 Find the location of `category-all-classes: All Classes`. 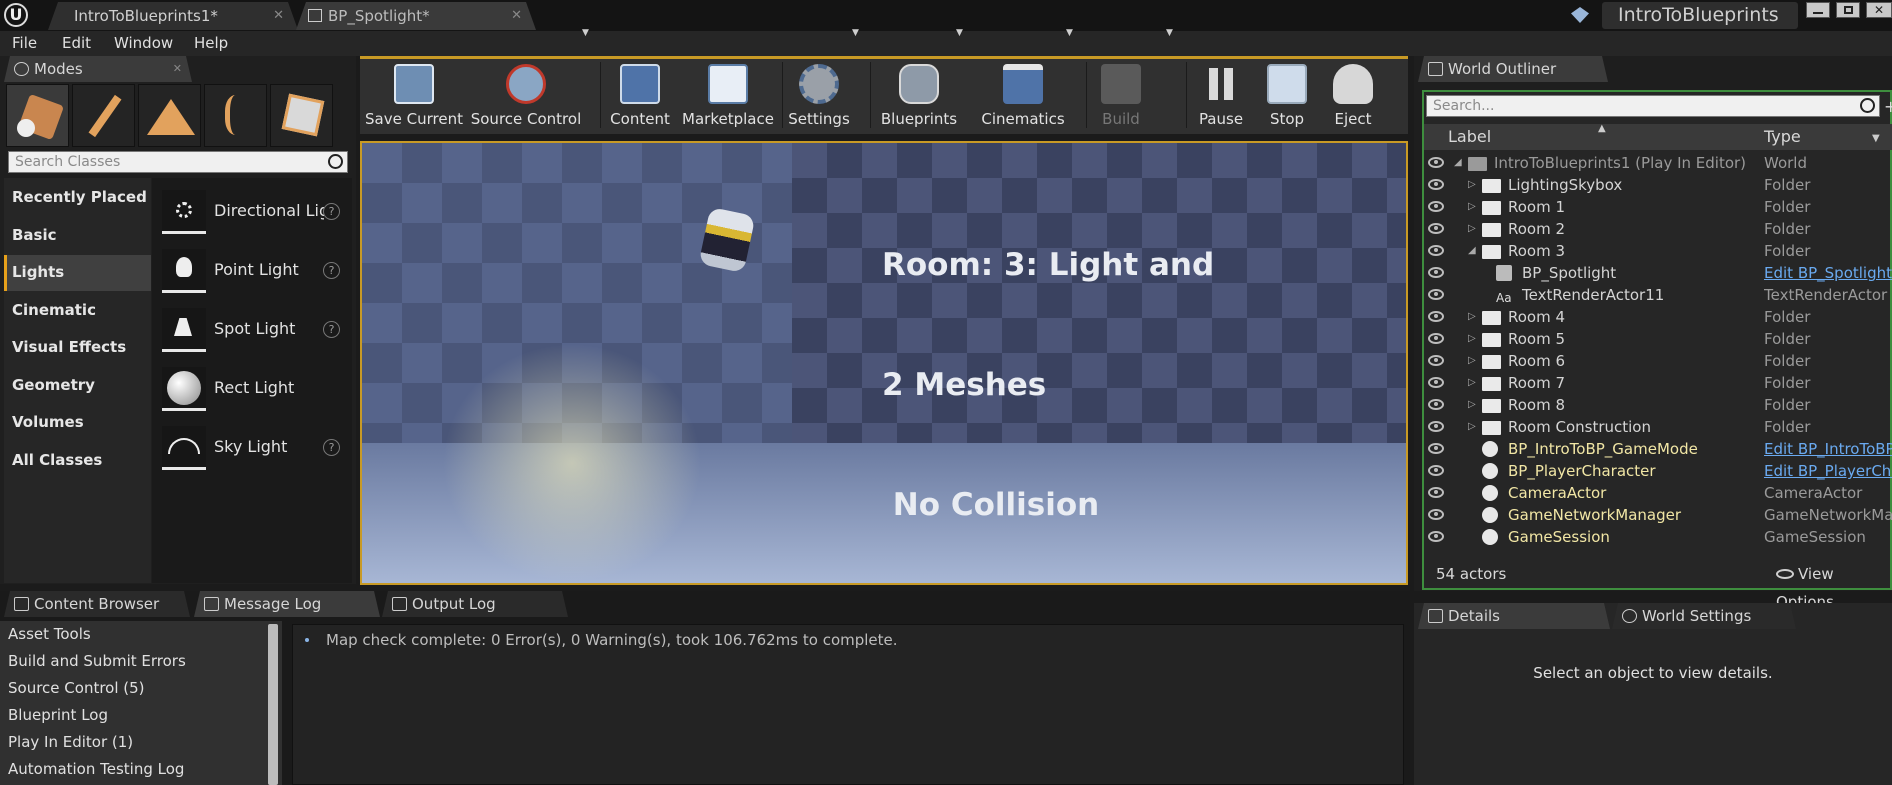

category-all-classes: All Classes is located at coordinates (77, 461).